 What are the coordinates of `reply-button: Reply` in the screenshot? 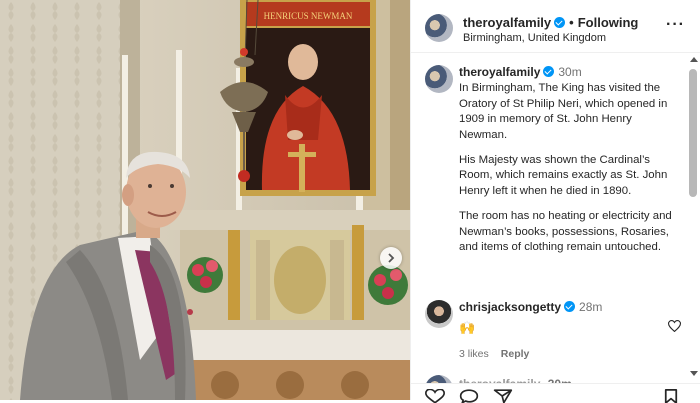 It's located at (515, 354).